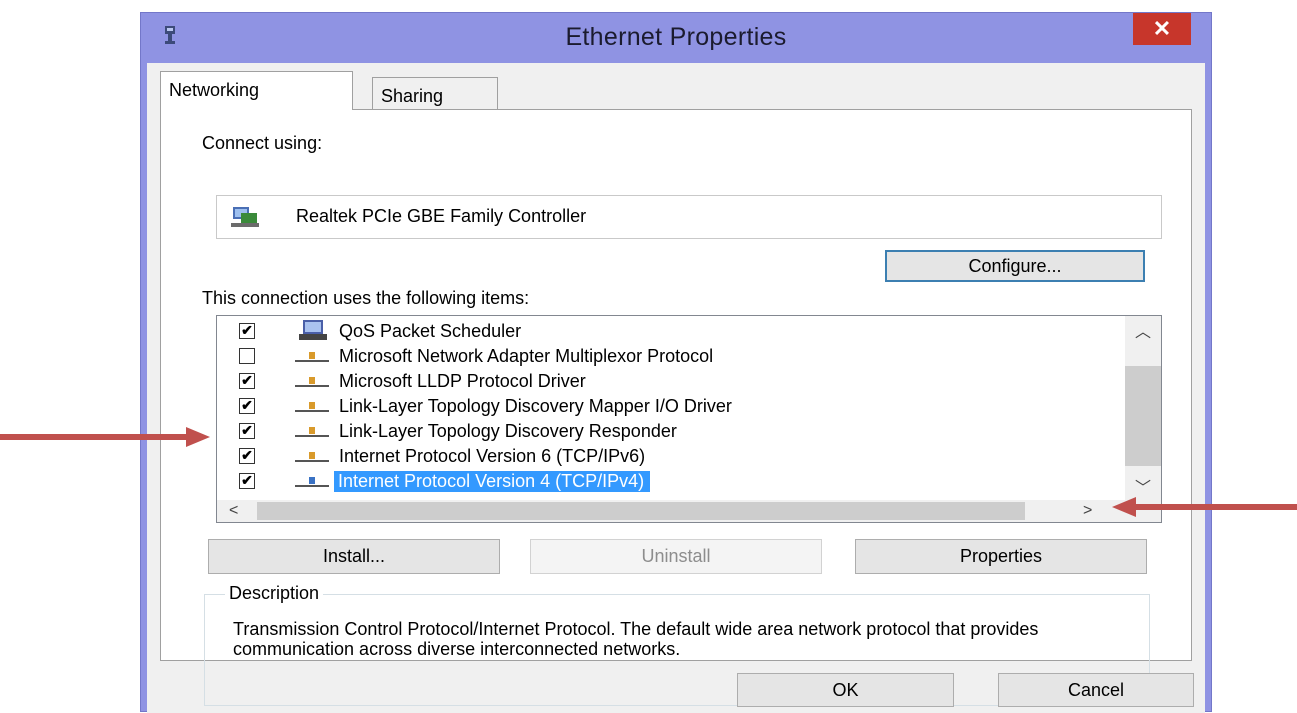  Describe the element at coordinates (1143, 330) in the screenshot. I see `scroll-up-icon: ︿` at that location.